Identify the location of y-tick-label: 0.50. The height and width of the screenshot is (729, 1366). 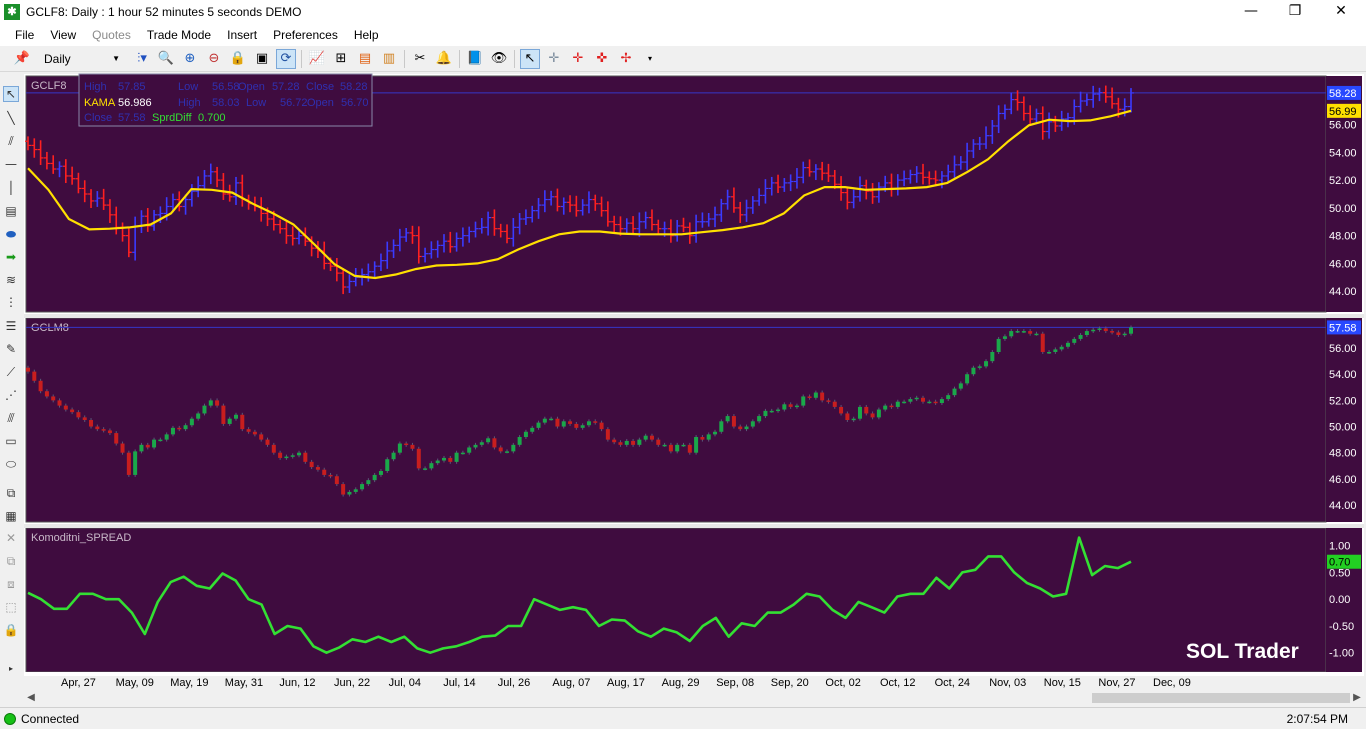
(1339, 573).